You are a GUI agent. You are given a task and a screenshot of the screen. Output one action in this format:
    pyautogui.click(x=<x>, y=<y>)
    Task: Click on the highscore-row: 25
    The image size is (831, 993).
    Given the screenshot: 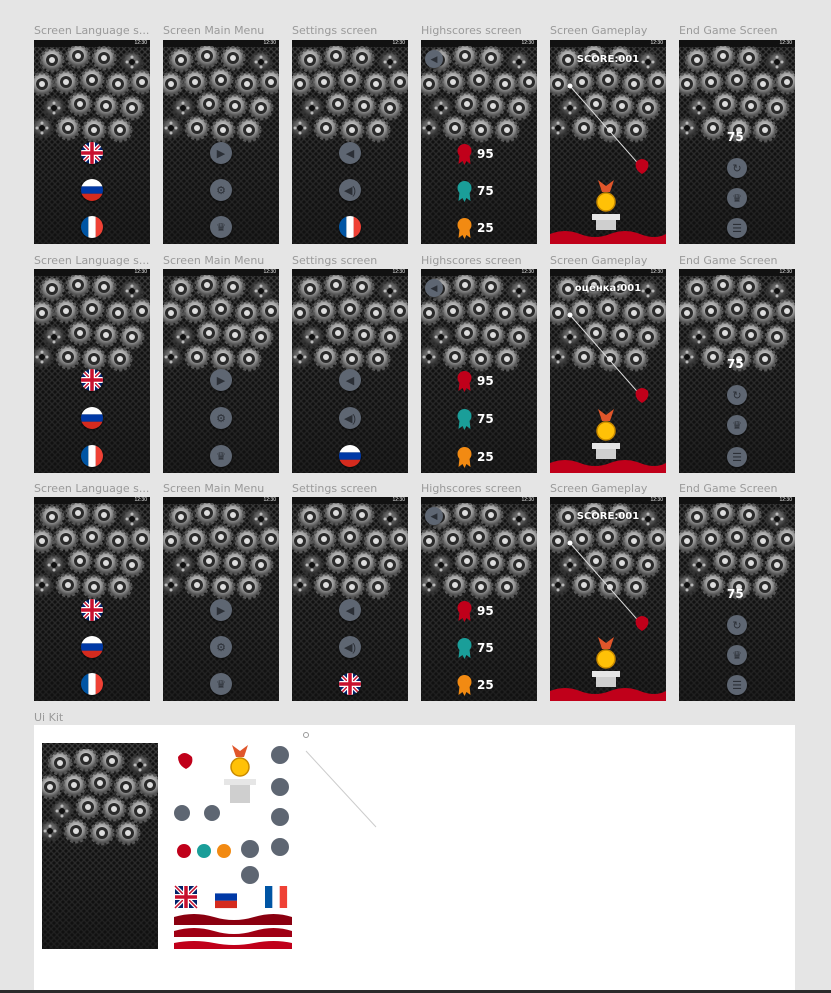 What is the action you would take?
    pyautogui.click(x=475, y=685)
    